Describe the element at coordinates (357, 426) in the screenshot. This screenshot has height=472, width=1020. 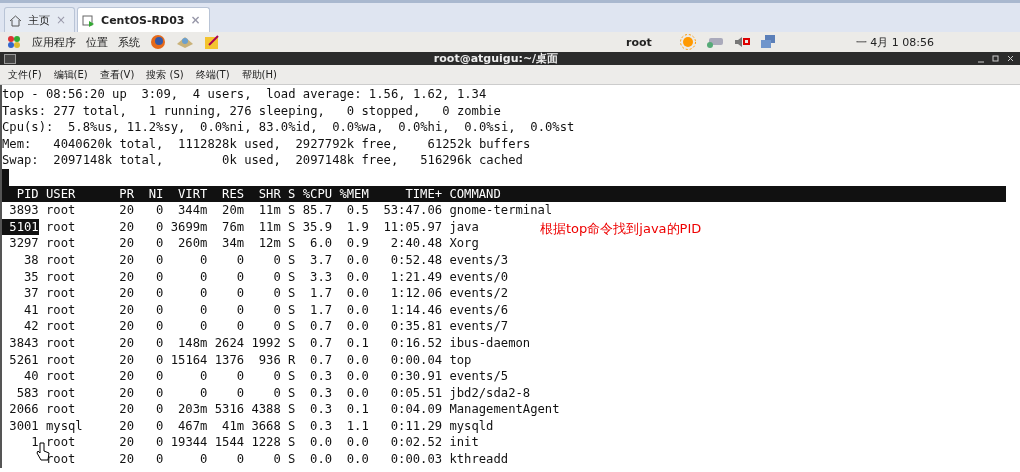
I see `table-cell-text: 1.1` at that location.